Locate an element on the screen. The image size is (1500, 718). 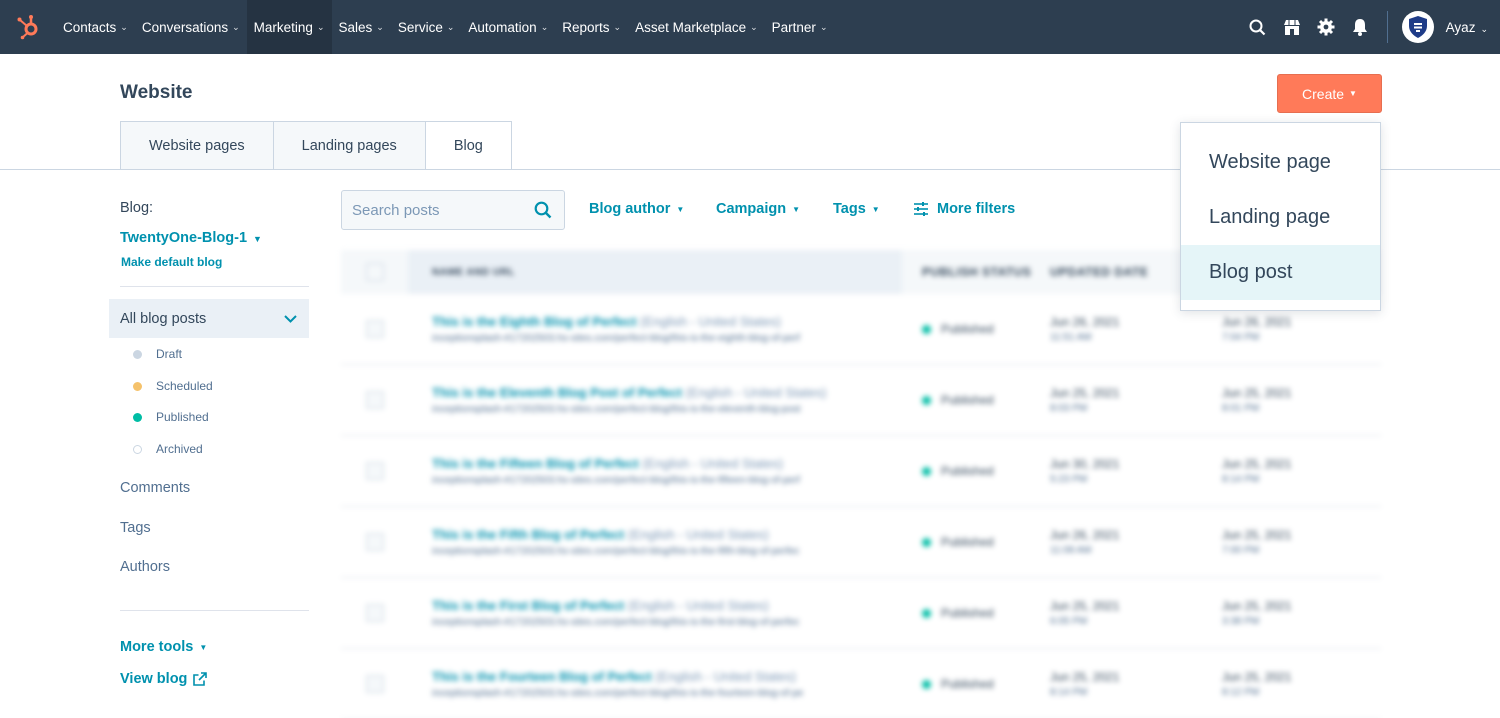
settings-icon is located at coordinates (1326, 27).